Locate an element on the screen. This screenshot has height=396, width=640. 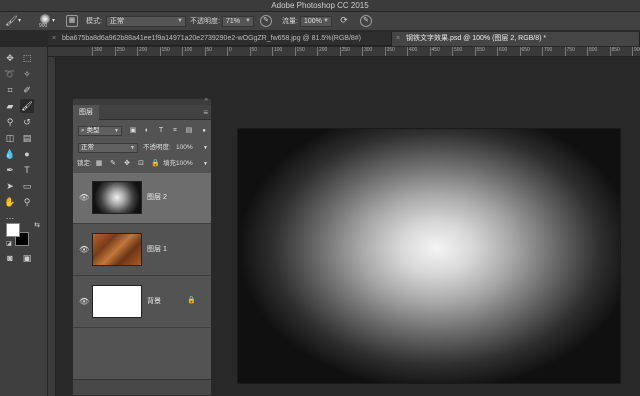
layer-opacity-value: 100% is located at coordinates (184, 148).